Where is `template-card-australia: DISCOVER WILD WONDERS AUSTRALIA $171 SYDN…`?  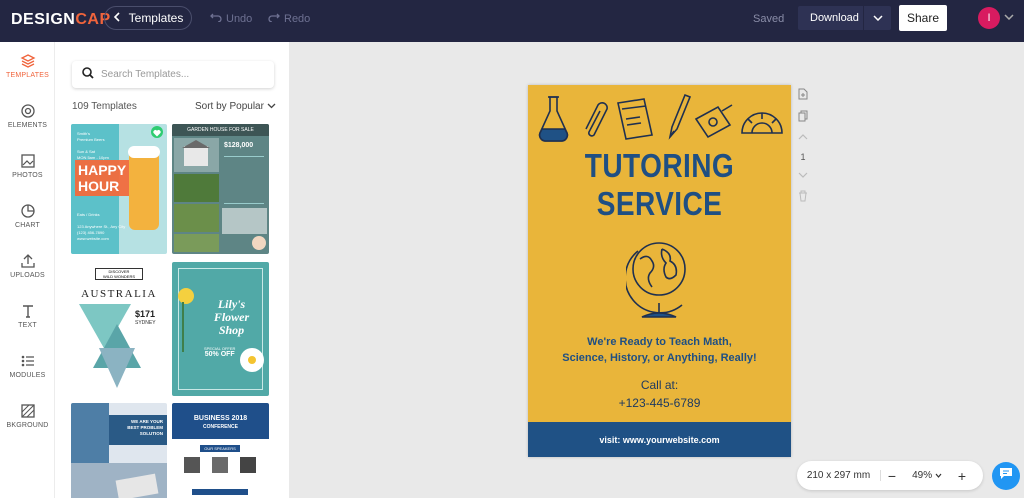
template-card-australia: DISCOVER WILD WONDERS AUSTRALIA $171 SYDN… is located at coordinates (119, 329).